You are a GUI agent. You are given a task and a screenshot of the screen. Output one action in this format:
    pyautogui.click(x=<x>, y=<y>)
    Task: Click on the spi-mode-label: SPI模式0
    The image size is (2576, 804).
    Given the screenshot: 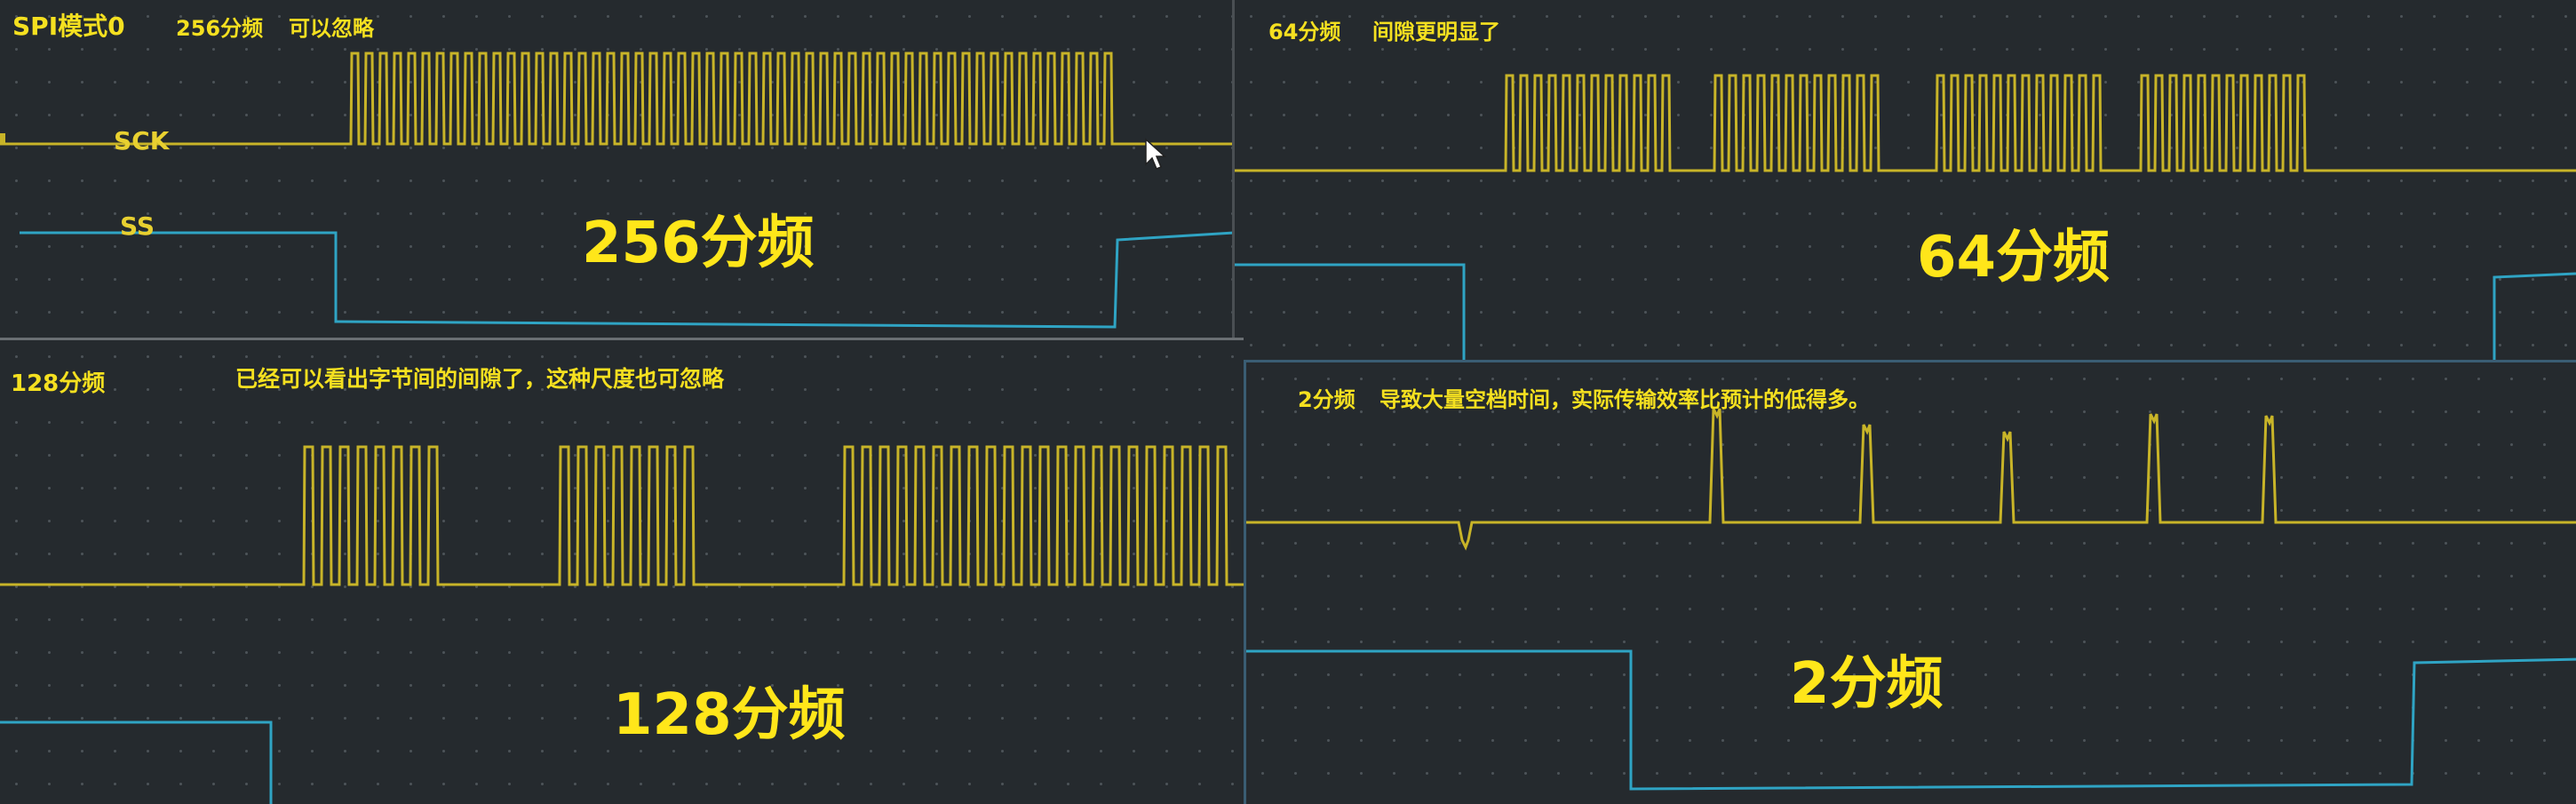 What is the action you would take?
    pyautogui.click(x=68, y=26)
    